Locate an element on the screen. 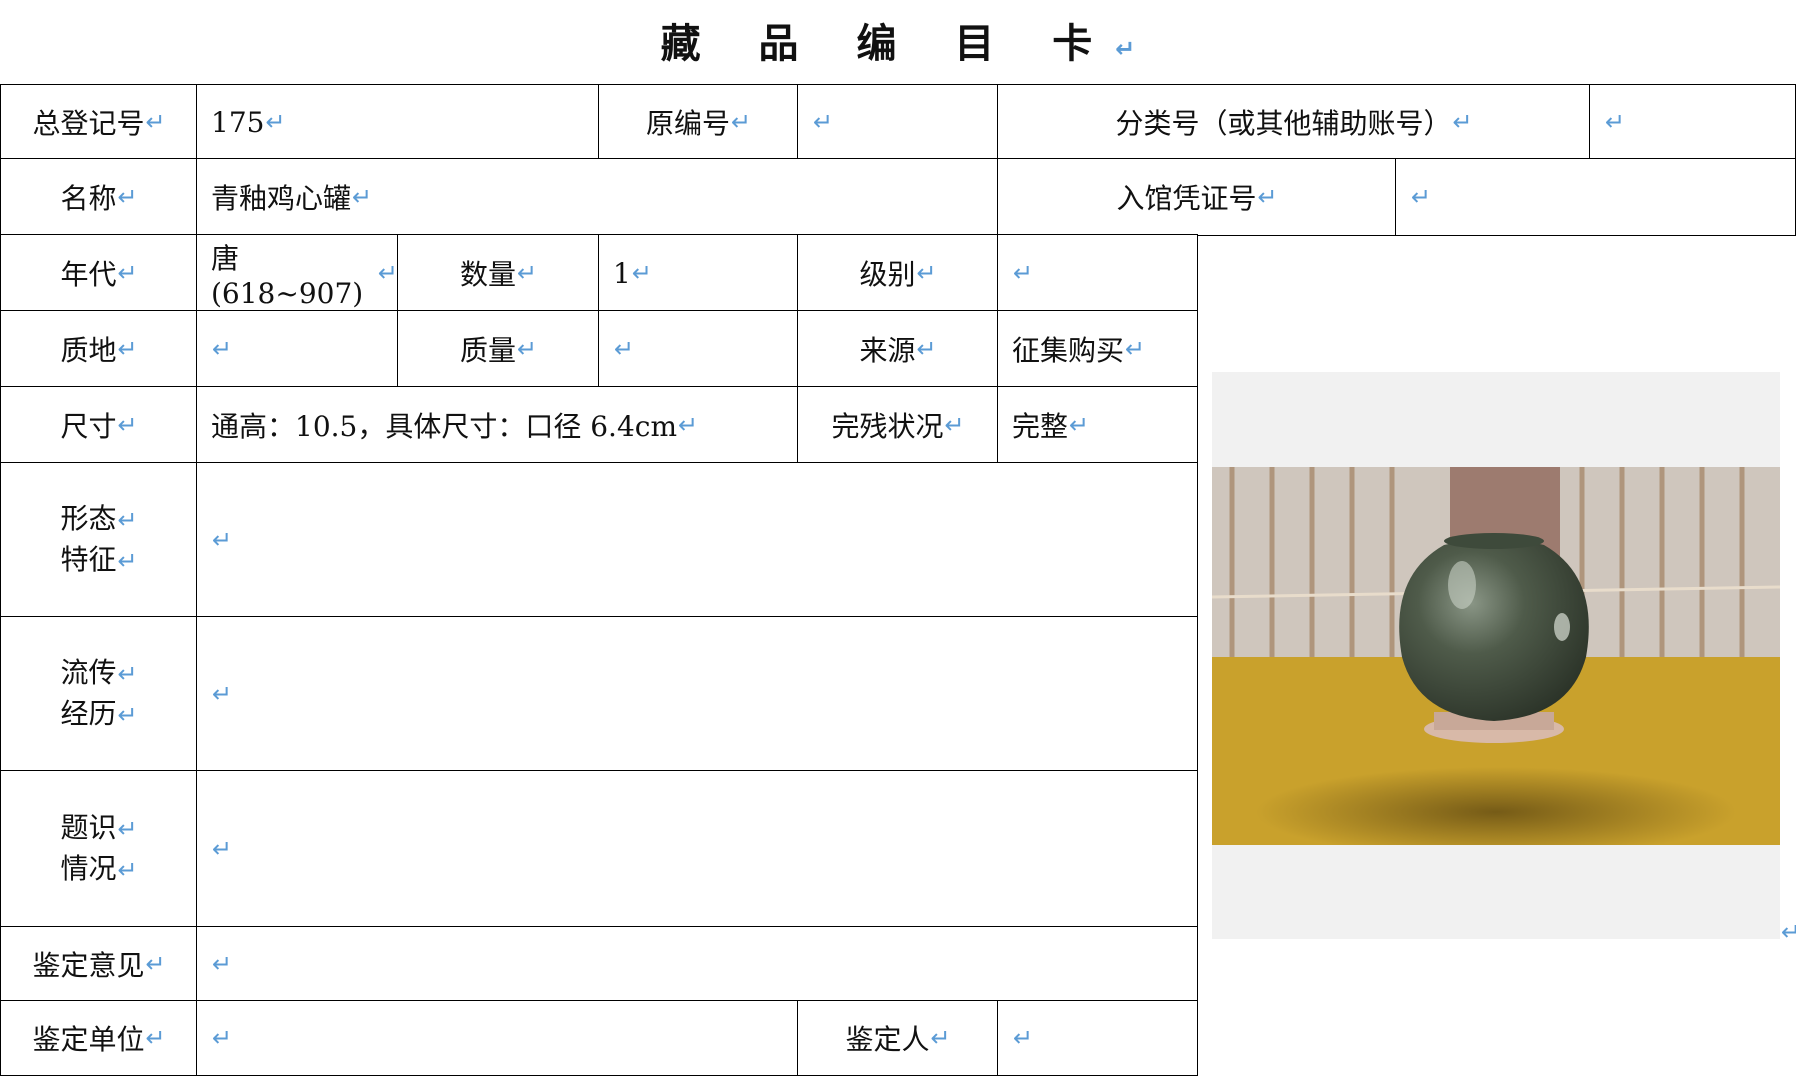  era-value: 唐(618~907) ↵ is located at coordinates (297, 273).